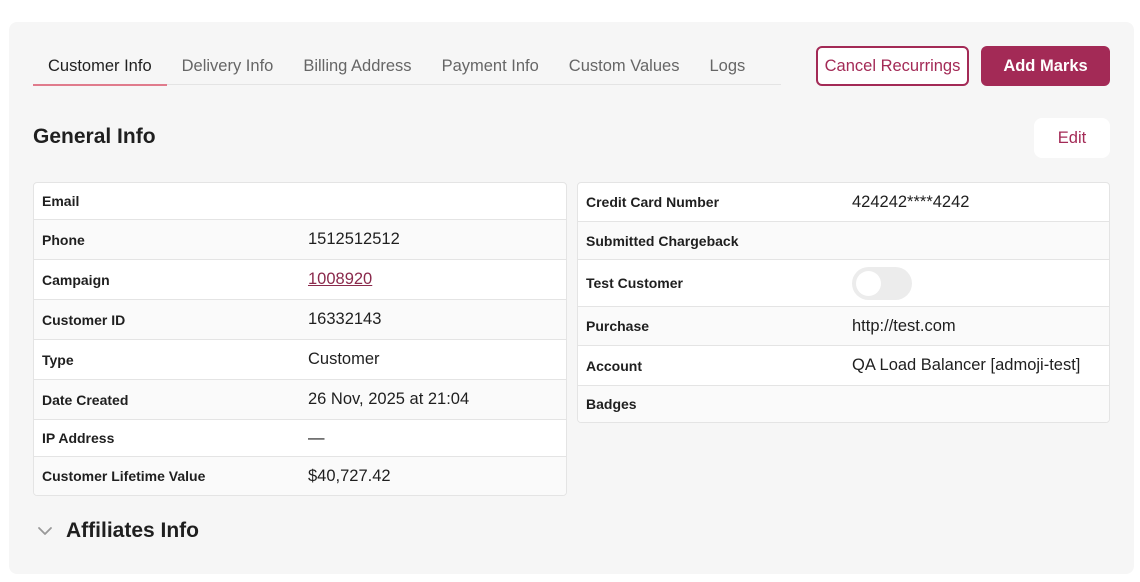  Describe the element at coordinates (653, 202) in the screenshot. I see `credit-card-label: Credit Card Number` at that location.